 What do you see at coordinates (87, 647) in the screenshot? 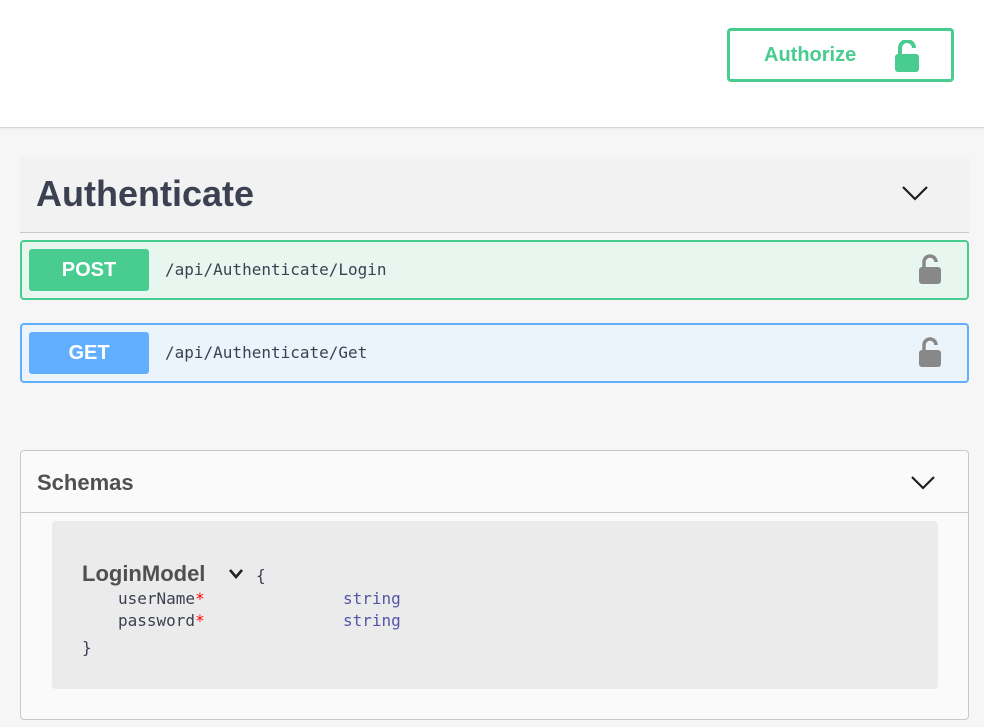
I see `close-brace: }` at bounding box center [87, 647].